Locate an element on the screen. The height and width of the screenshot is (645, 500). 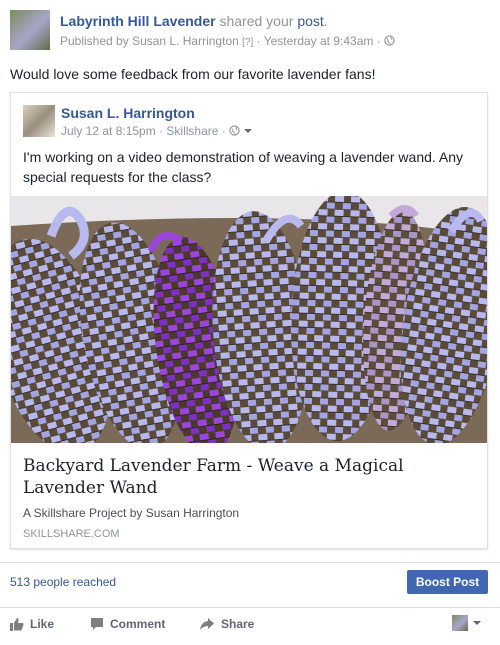
like-button: Like is located at coordinates (32, 624).